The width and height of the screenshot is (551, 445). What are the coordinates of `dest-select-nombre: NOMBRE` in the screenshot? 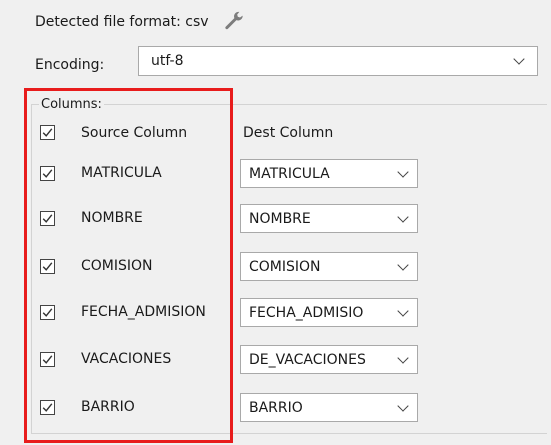 It's located at (329, 218).